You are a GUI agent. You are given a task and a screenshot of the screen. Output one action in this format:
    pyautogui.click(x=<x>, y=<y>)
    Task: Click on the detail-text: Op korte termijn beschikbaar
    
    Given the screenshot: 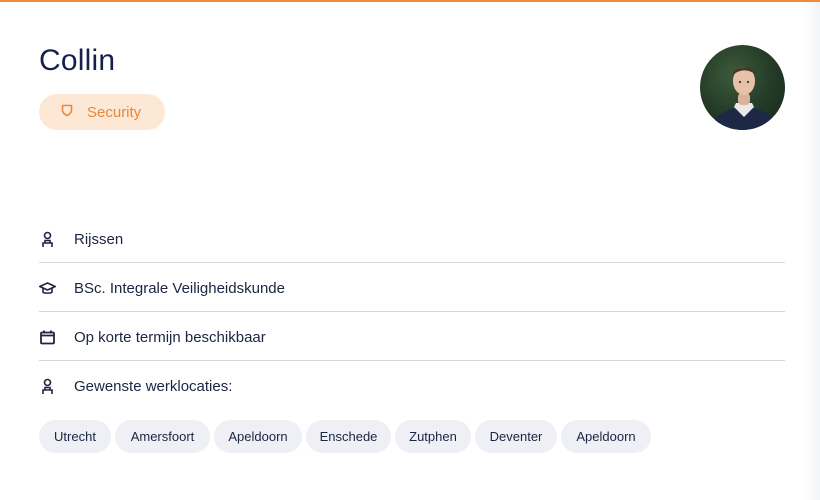 What is the action you would take?
    pyautogui.click(x=170, y=337)
    